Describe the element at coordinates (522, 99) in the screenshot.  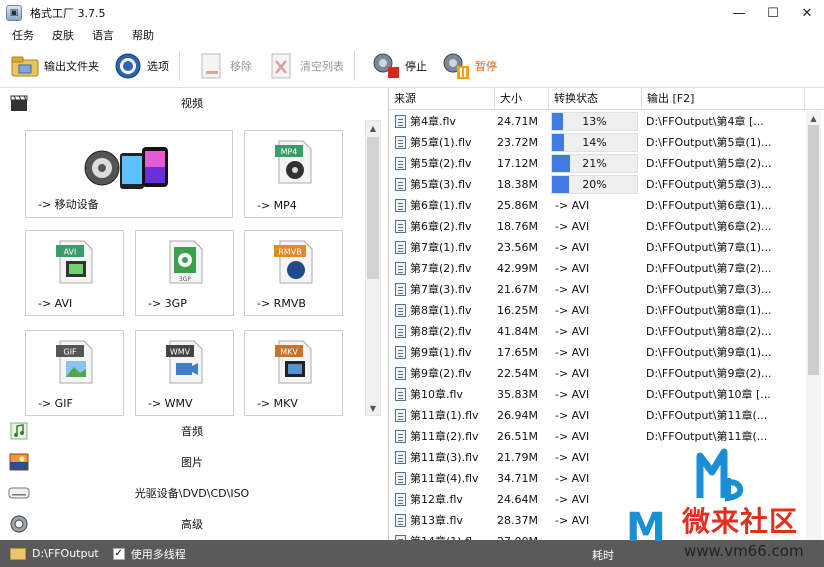
I see `header-size: 大小` at that location.